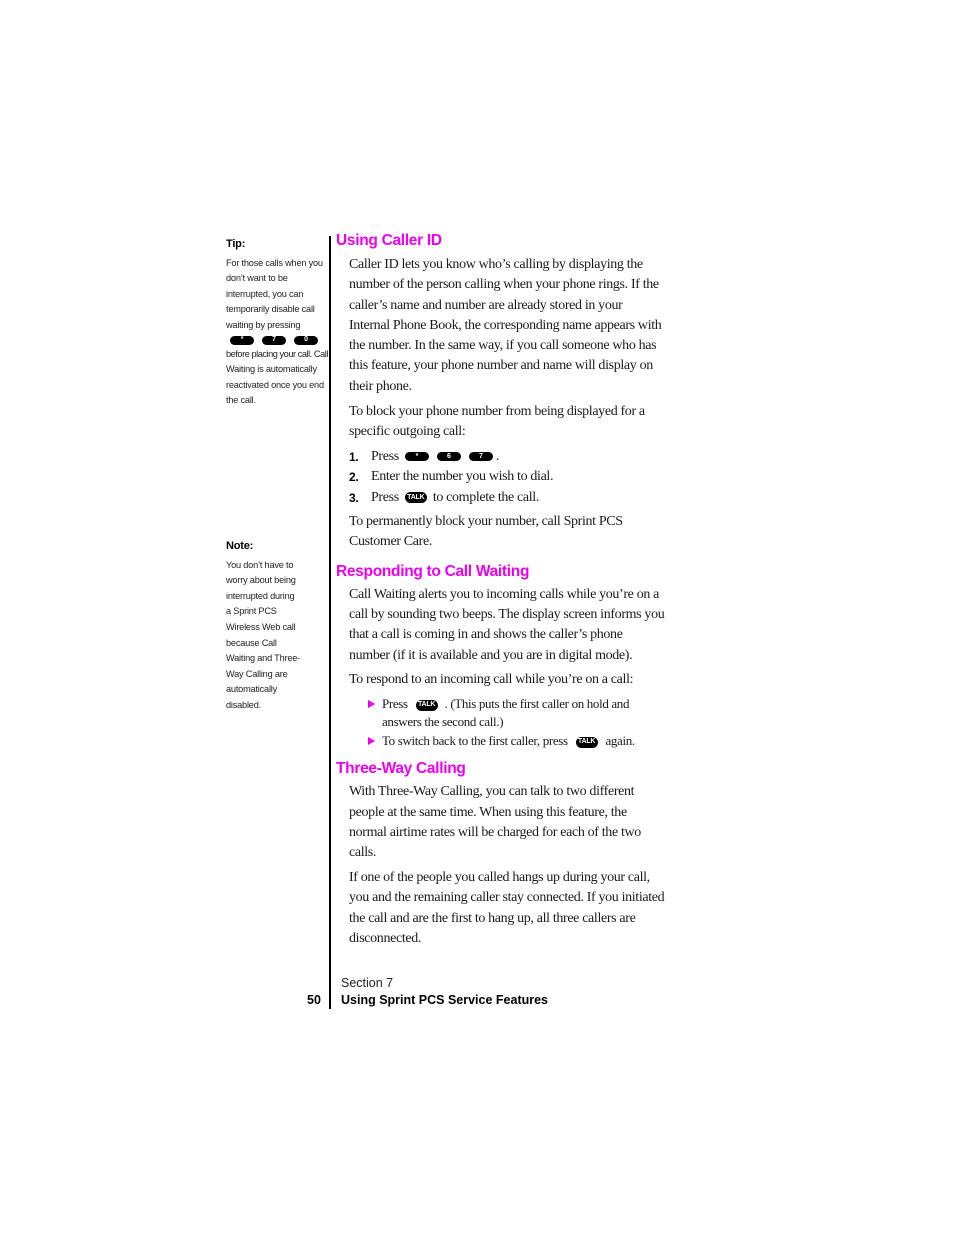 The height and width of the screenshot is (1235, 954). What do you see at coordinates (486, 497) in the screenshot?
I see `step-text: to complete the call.` at bounding box center [486, 497].